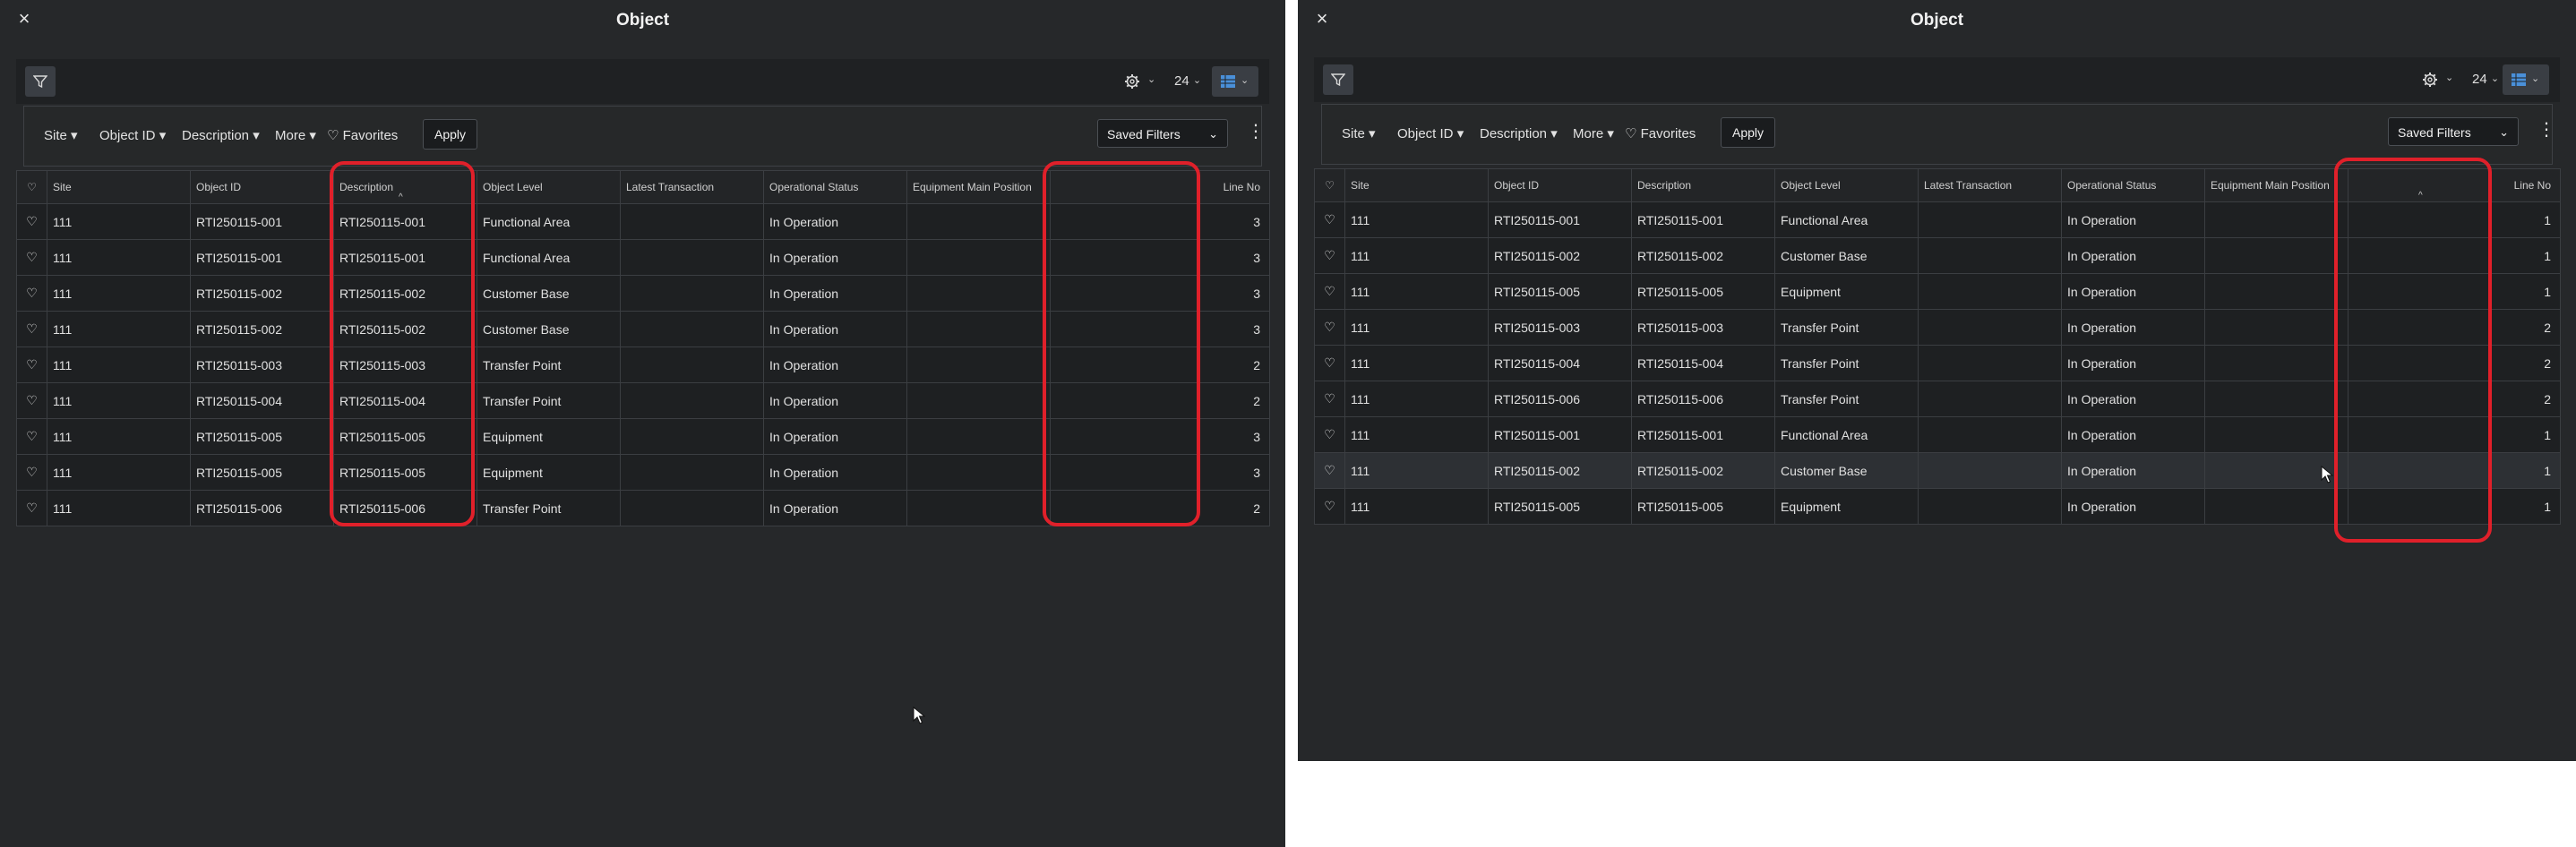 This screenshot has height=847, width=2576. What do you see at coordinates (262, 400) in the screenshot?
I see `cell-object-id: RTI250115-004` at bounding box center [262, 400].